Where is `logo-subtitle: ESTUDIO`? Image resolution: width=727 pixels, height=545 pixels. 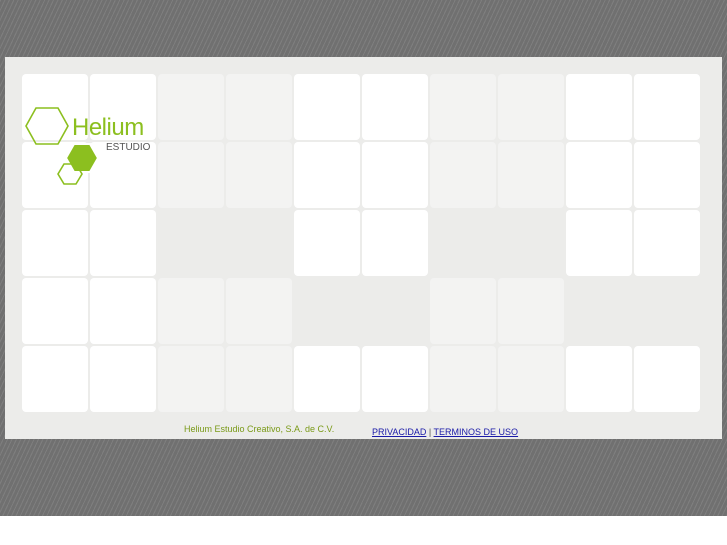 logo-subtitle: ESTUDIO is located at coordinates (128, 147).